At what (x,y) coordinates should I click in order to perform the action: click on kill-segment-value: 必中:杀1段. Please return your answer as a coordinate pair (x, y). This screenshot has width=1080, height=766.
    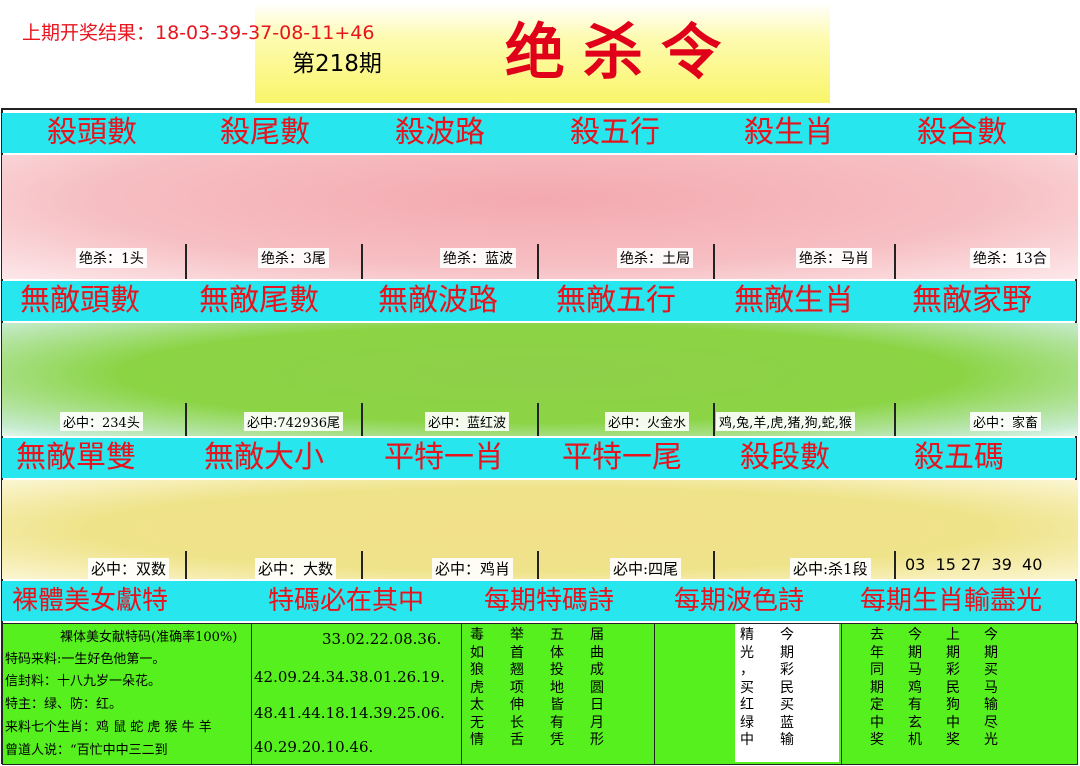
    Looking at the image, I should click on (830, 568).